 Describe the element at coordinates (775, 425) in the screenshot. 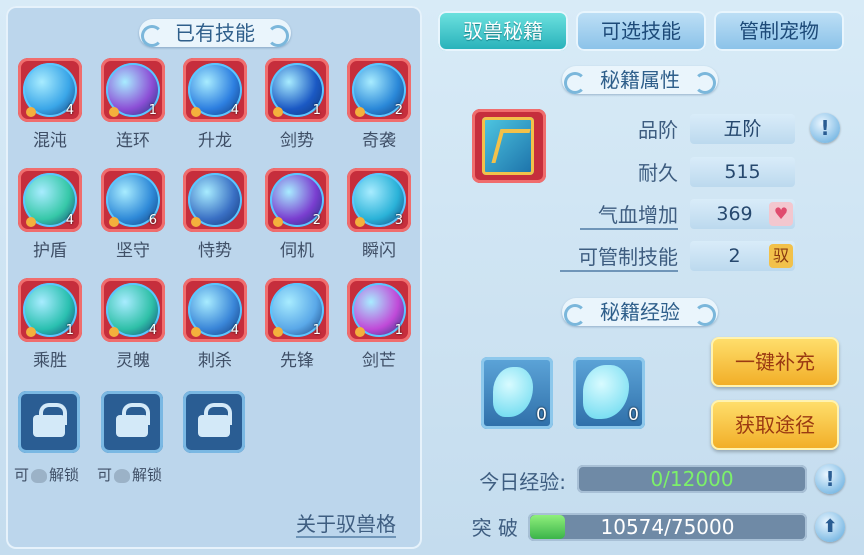

I see `obtain-methods-button: 获取途径` at that location.